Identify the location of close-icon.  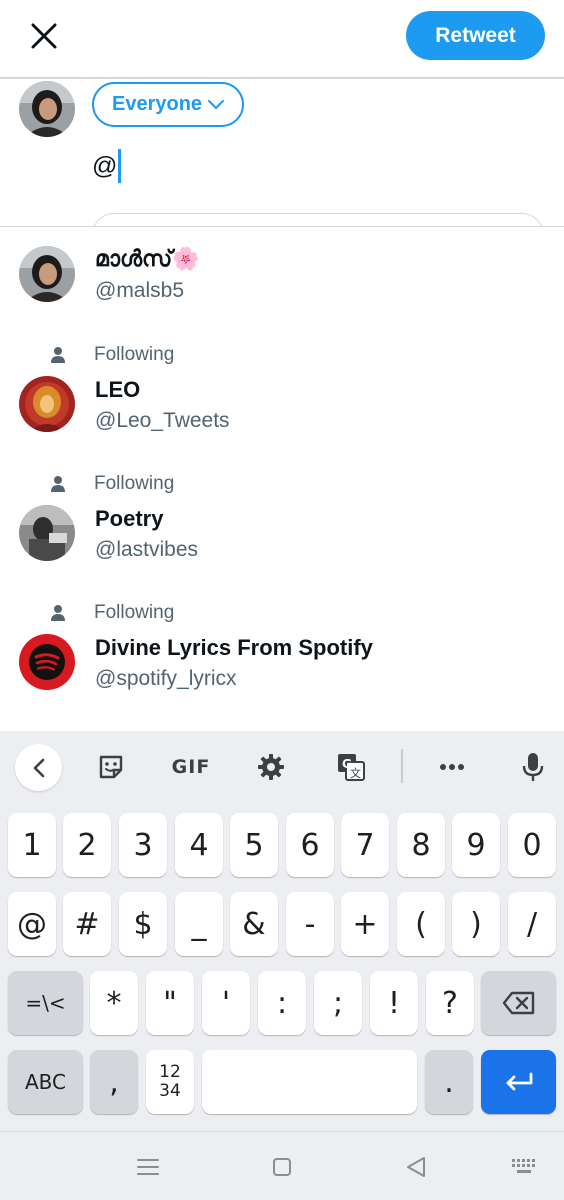
(44, 36).